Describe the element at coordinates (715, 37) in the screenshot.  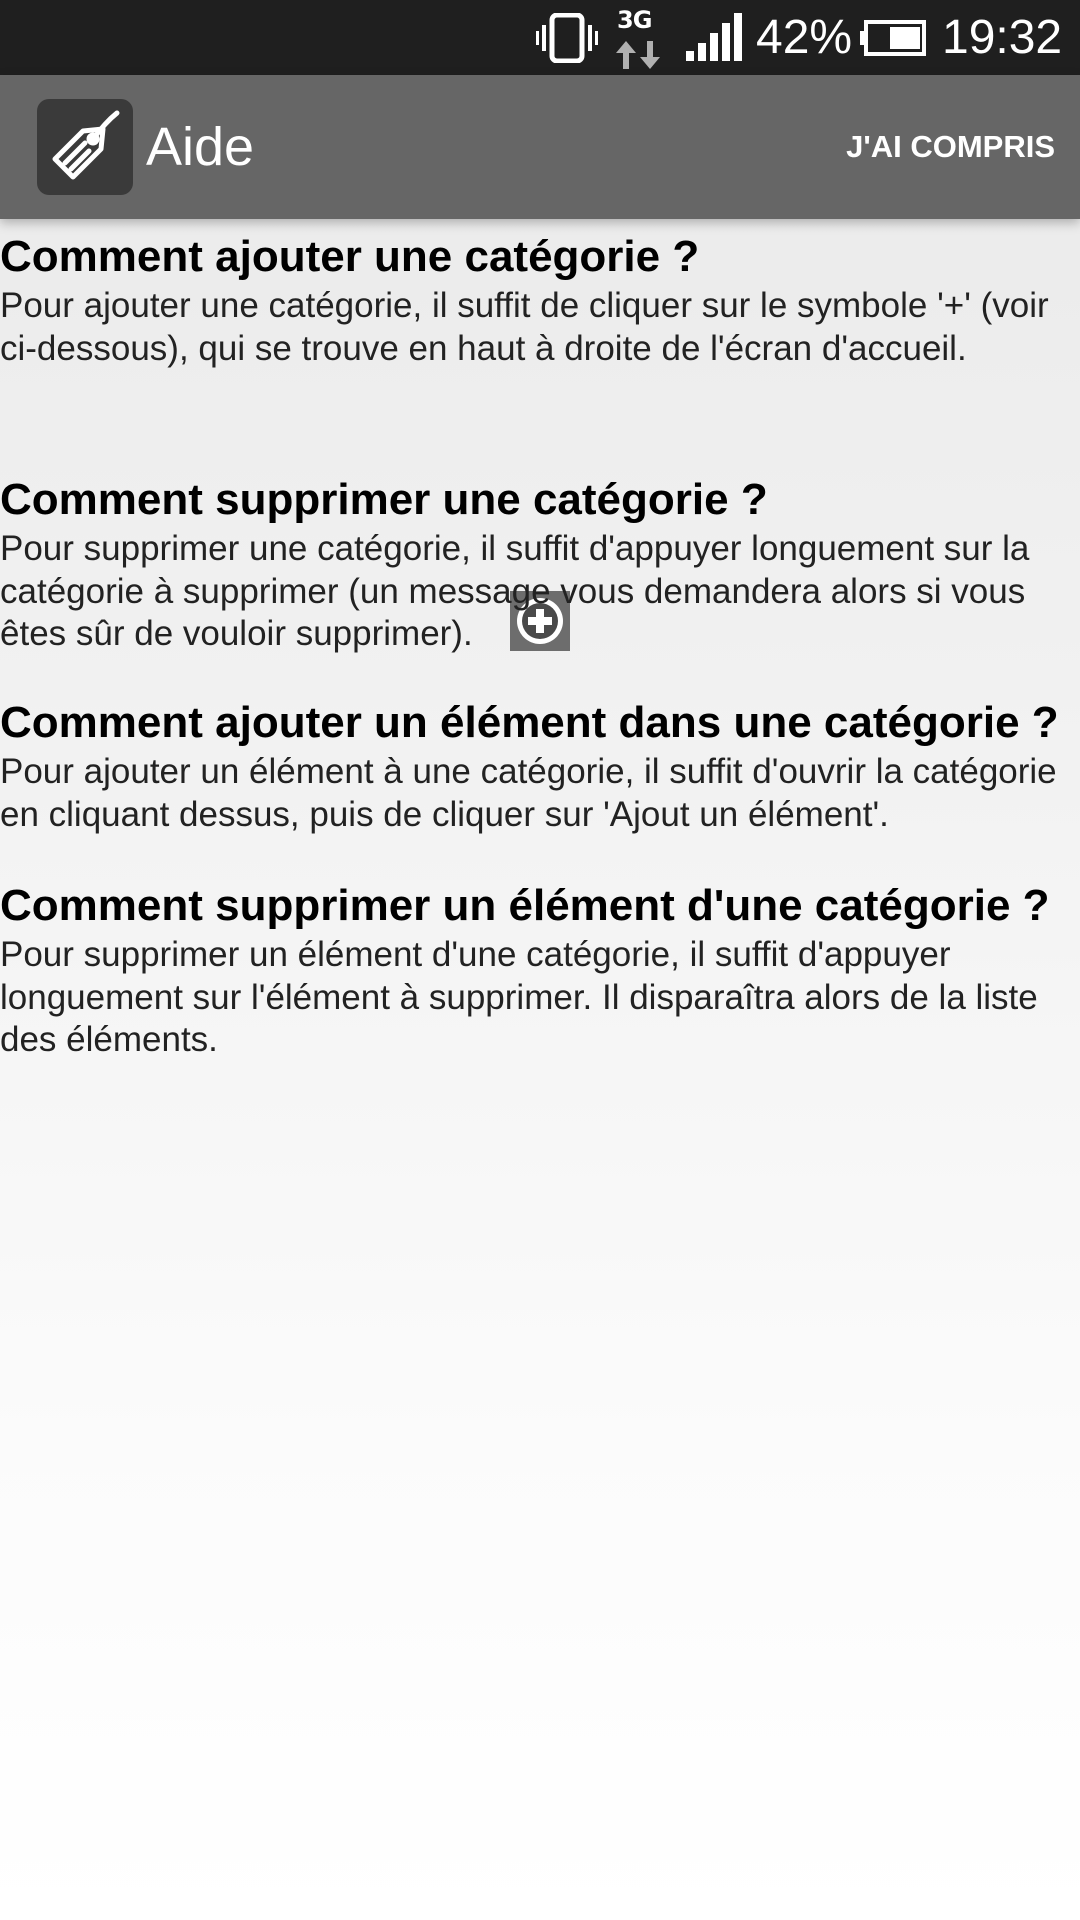
I see `signal-icon` at that location.